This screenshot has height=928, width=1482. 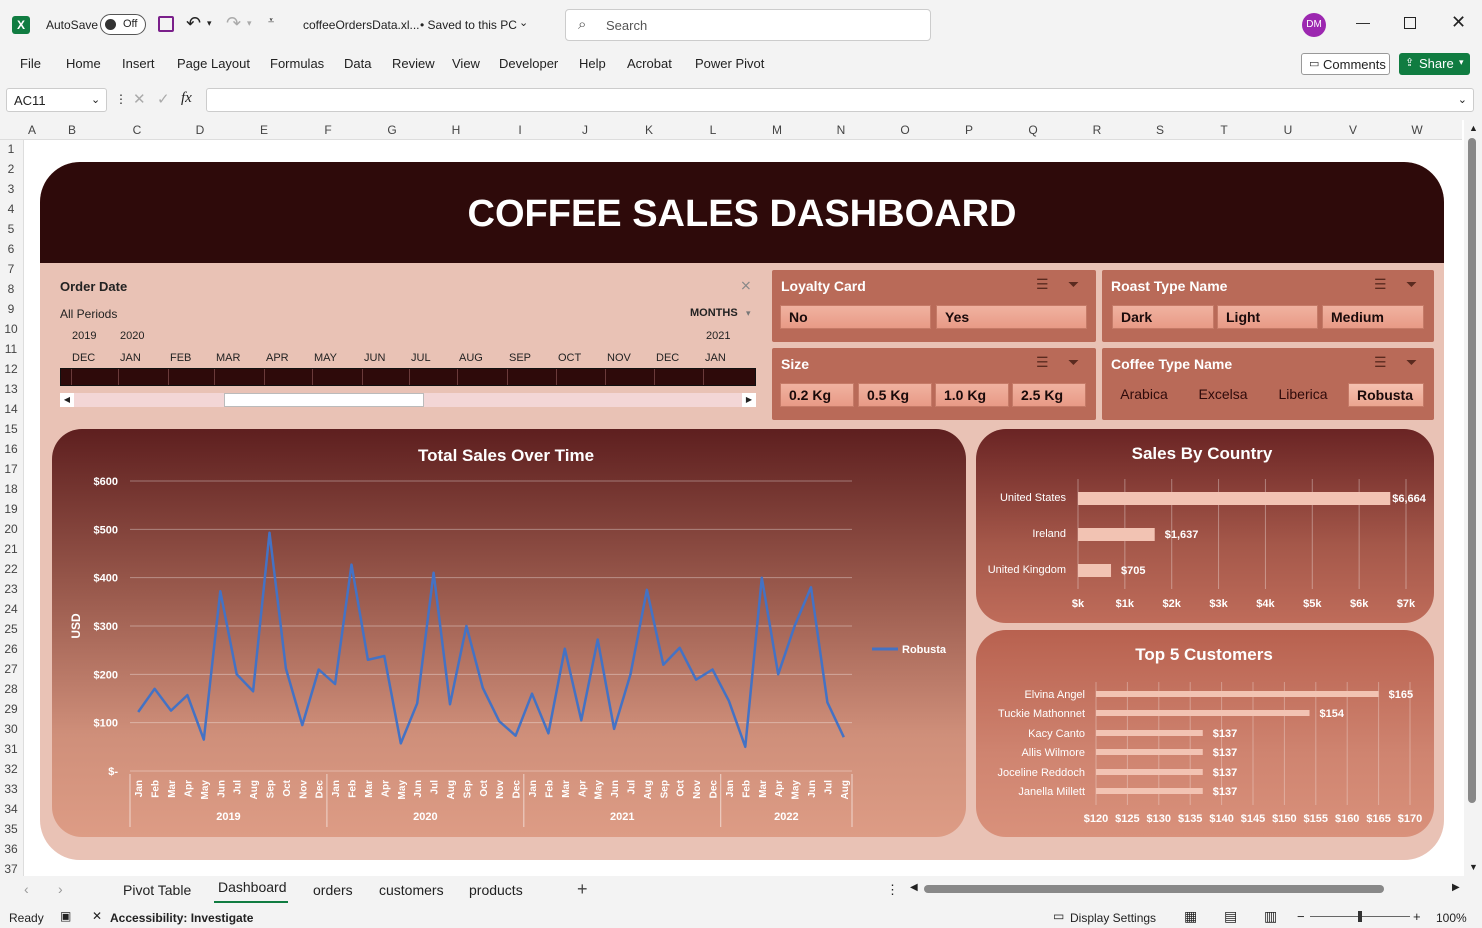 What do you see at coordinates (252, 887) in the screenshot?
I see `sheet-tab-dashboard: Dashboard` at bounding box center [252, 887].